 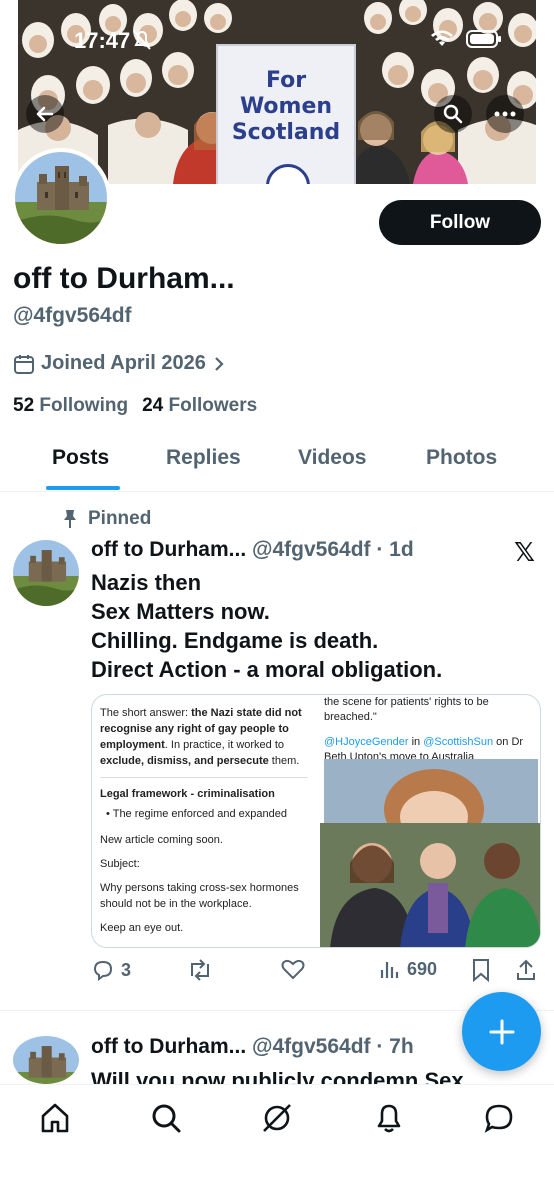 I want to click on calendar-icon, so click(x=24, y=364).